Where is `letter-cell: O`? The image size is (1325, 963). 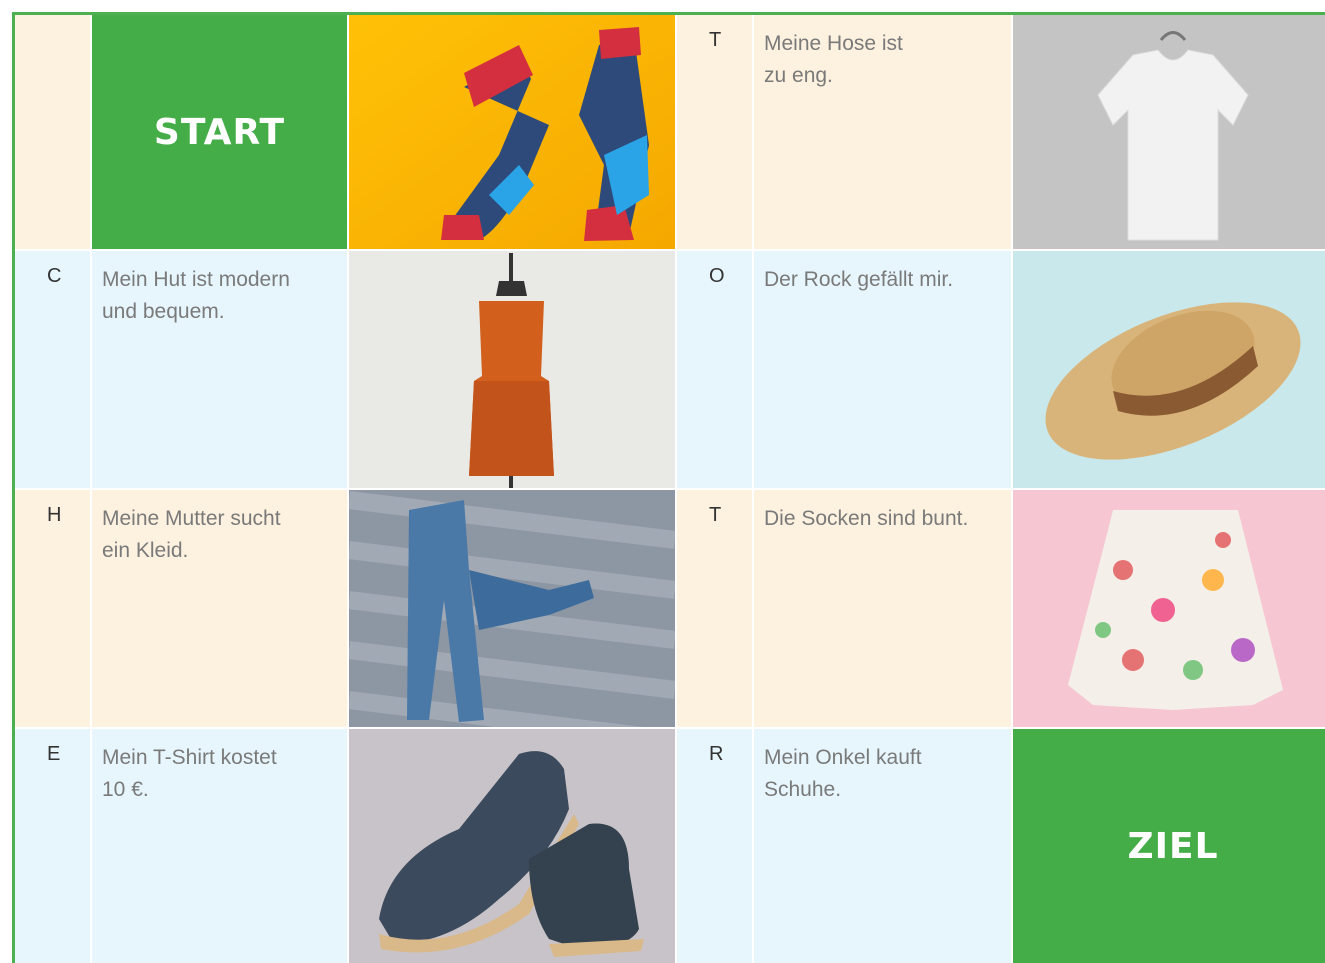
letter-cell: O is located at coordinates (714, 369).